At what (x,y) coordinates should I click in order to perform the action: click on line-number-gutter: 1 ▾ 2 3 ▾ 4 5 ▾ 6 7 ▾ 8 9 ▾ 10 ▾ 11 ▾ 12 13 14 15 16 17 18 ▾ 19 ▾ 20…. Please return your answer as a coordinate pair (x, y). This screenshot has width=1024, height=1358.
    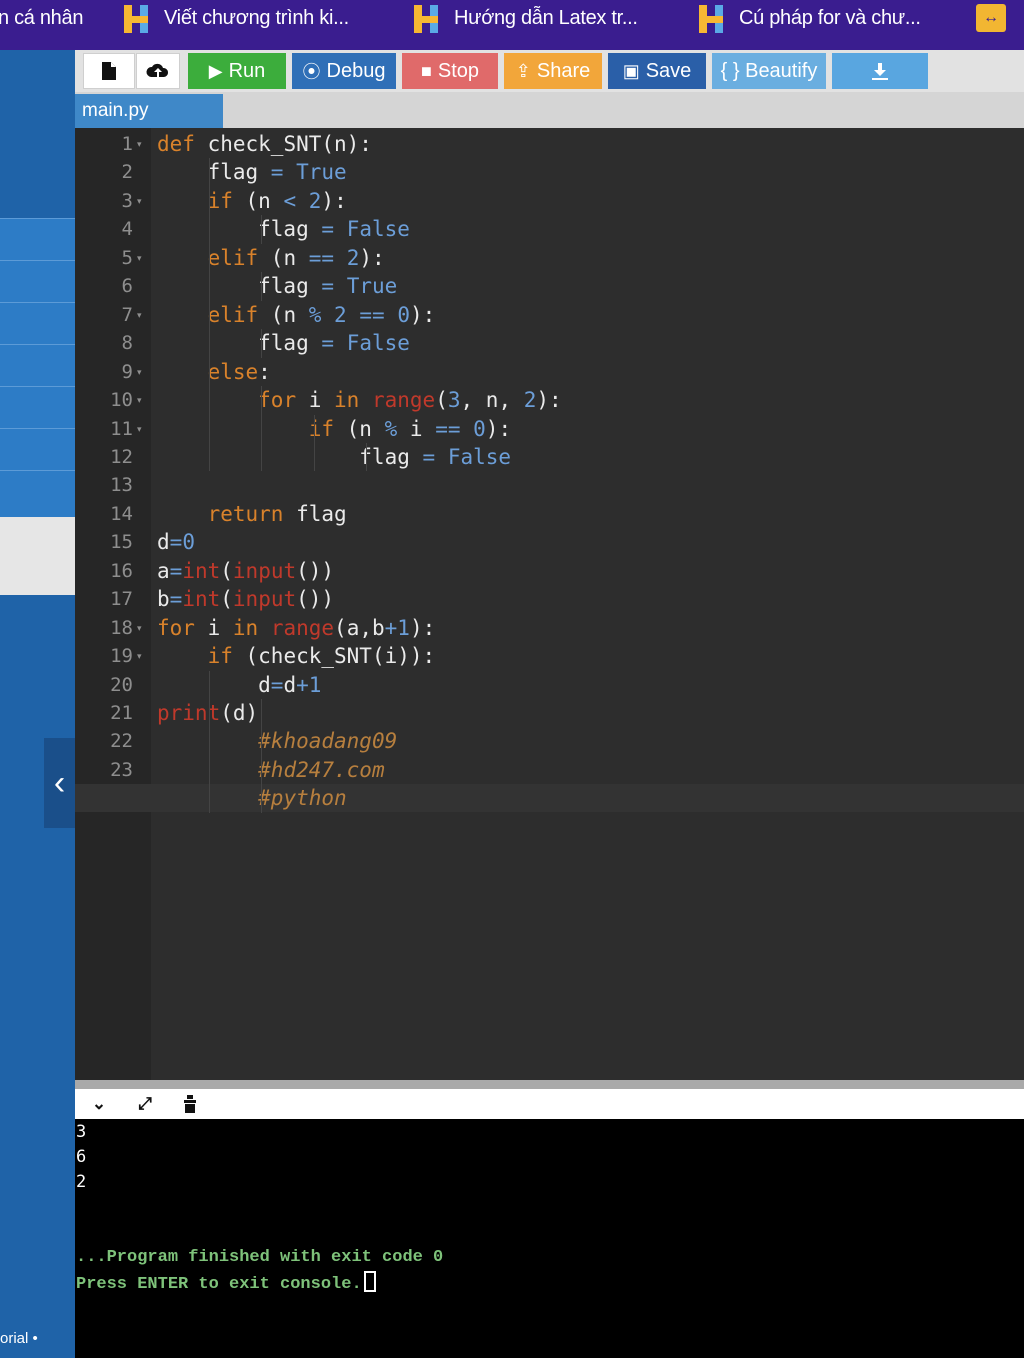
    Looking at the image, I should click on (113, 604).